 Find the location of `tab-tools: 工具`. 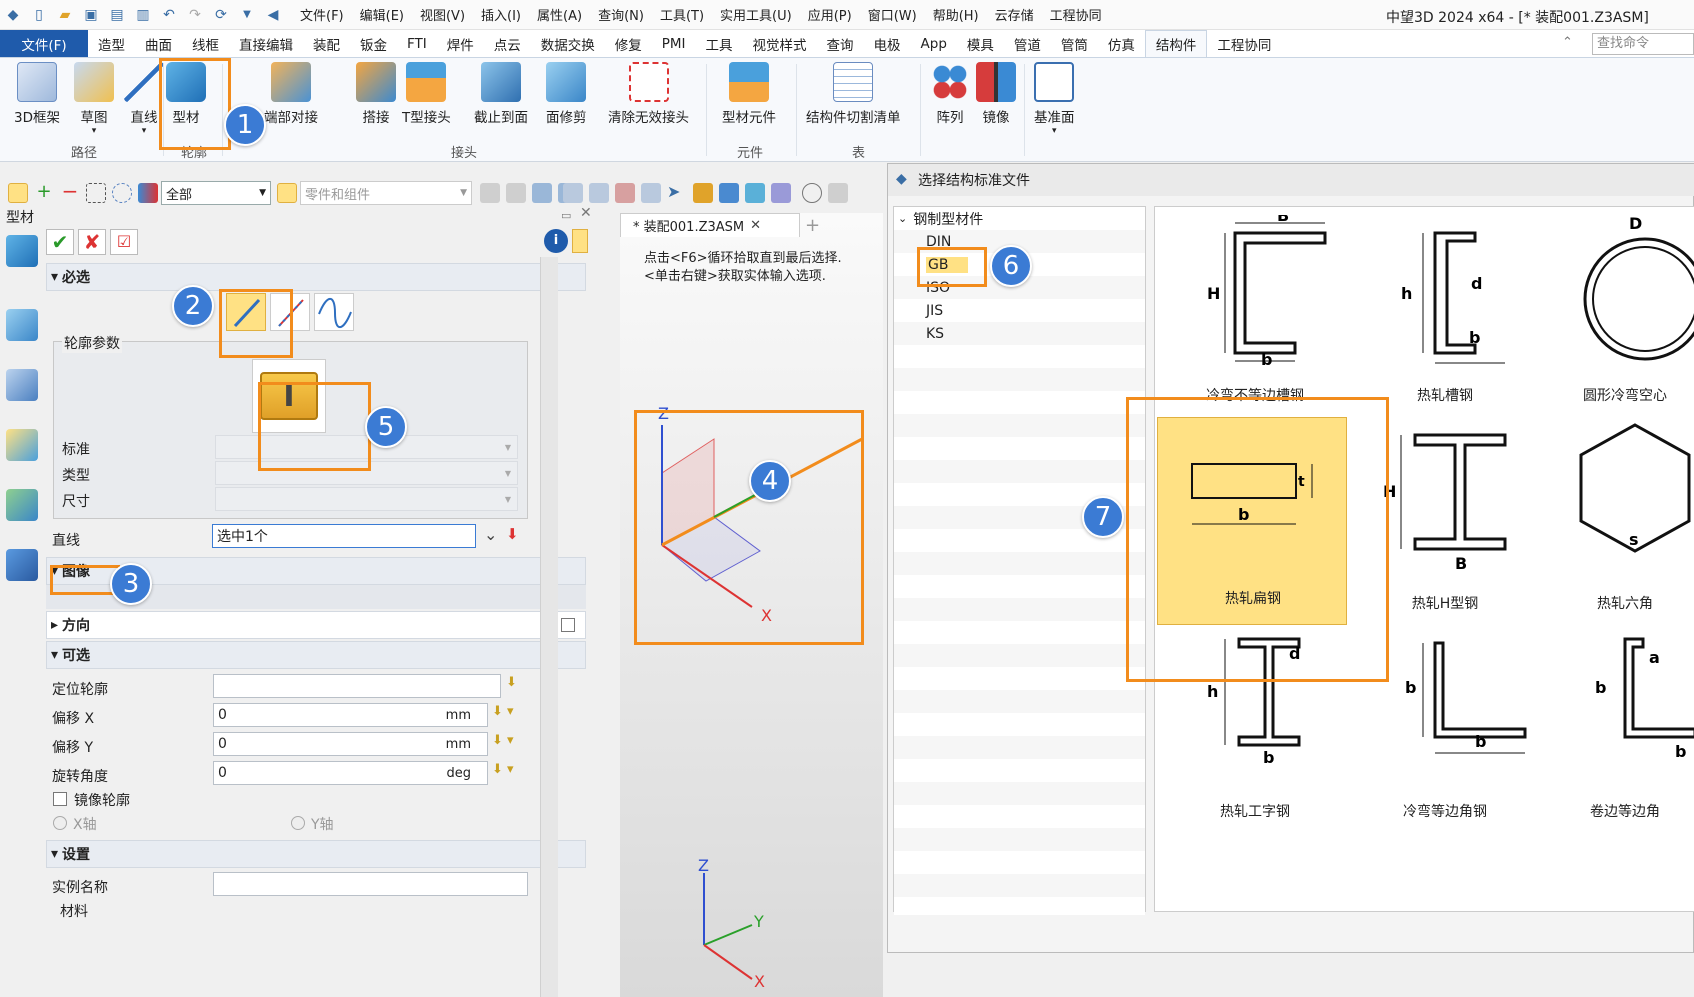

tab-tools: 工具 is located at coordinates (719, 43).